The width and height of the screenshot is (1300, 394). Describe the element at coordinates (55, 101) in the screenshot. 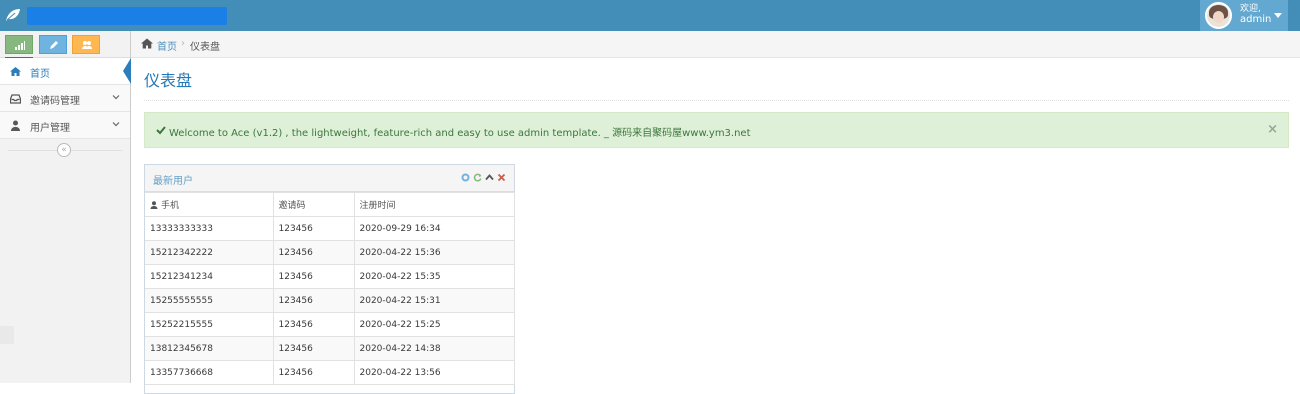

I see `sidebar-item-label: 邀请码管理` at that location.